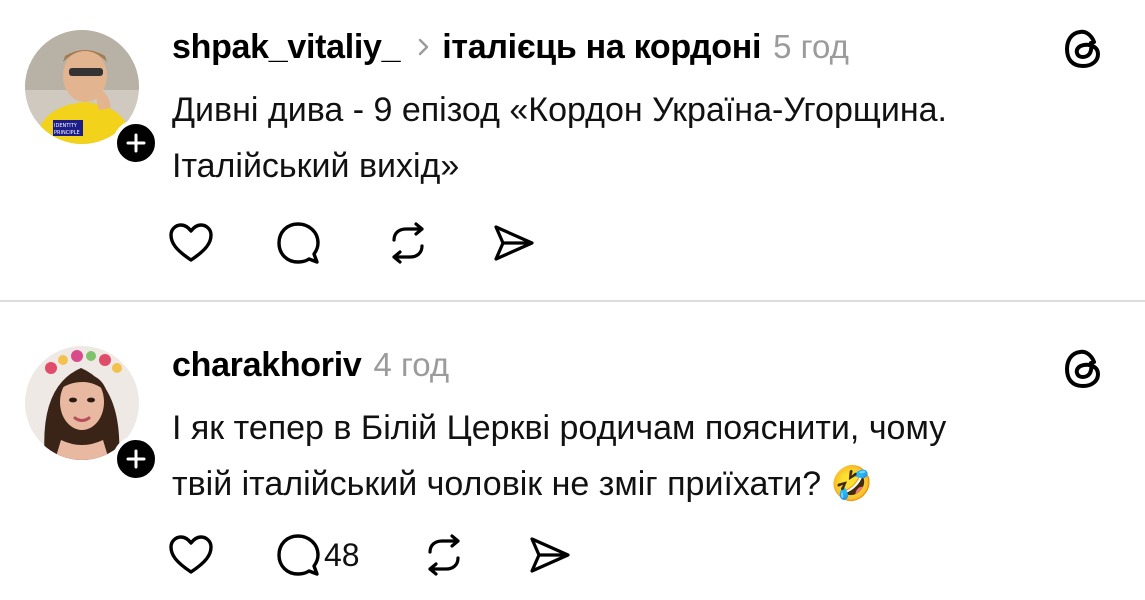 This screenshot has height=600, width=1145. What do you see at coordinates (92, 414) in the screenshot?
I see `avatar-container` at bounding box center [92, 414].